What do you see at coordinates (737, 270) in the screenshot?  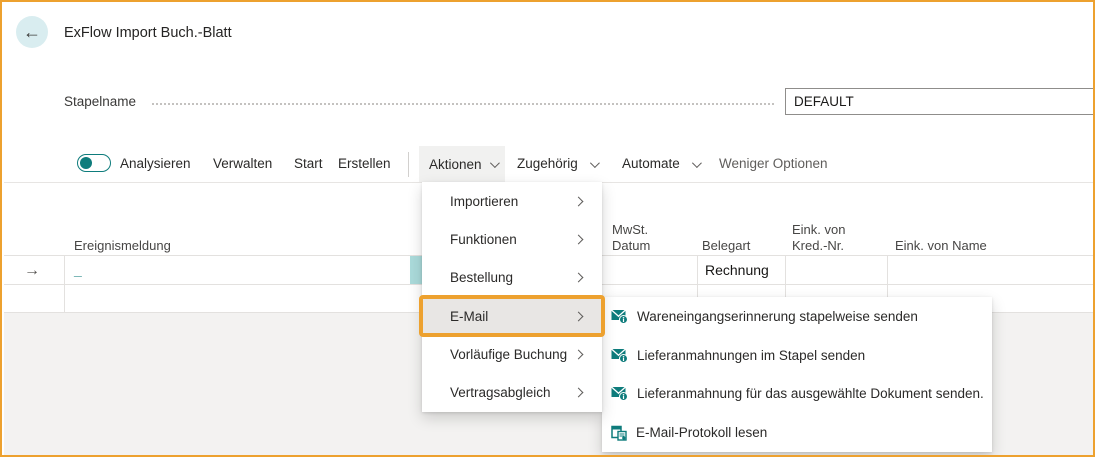 I see `cell-belegart: Rechnung` at bounding box center [737, 270].